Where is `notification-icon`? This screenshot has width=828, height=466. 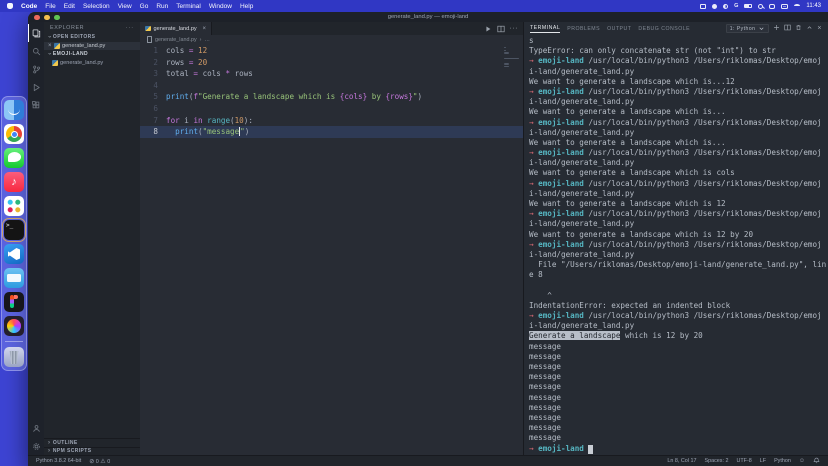
notification-icon is located at coordinates (772, 6).